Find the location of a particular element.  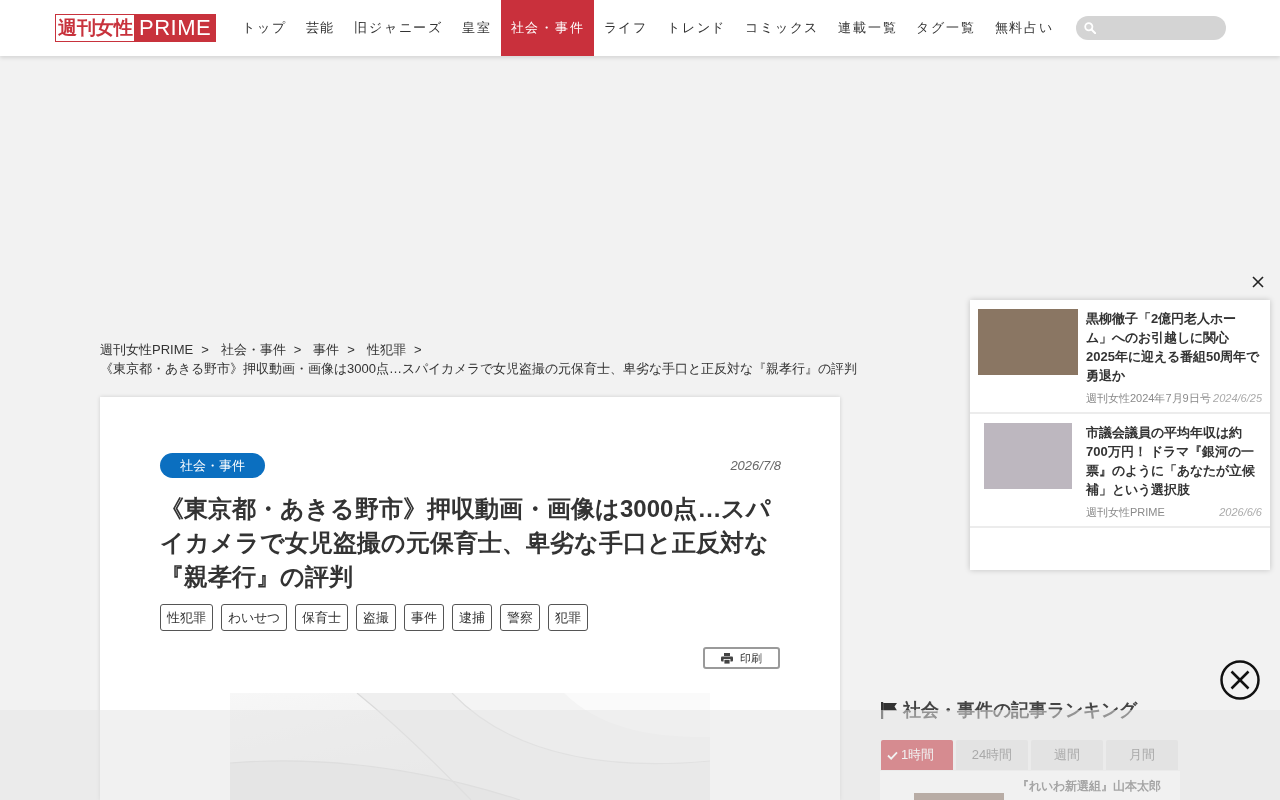

breadcrumb-link: 性犯罪 is located at coordinates (386, 349).